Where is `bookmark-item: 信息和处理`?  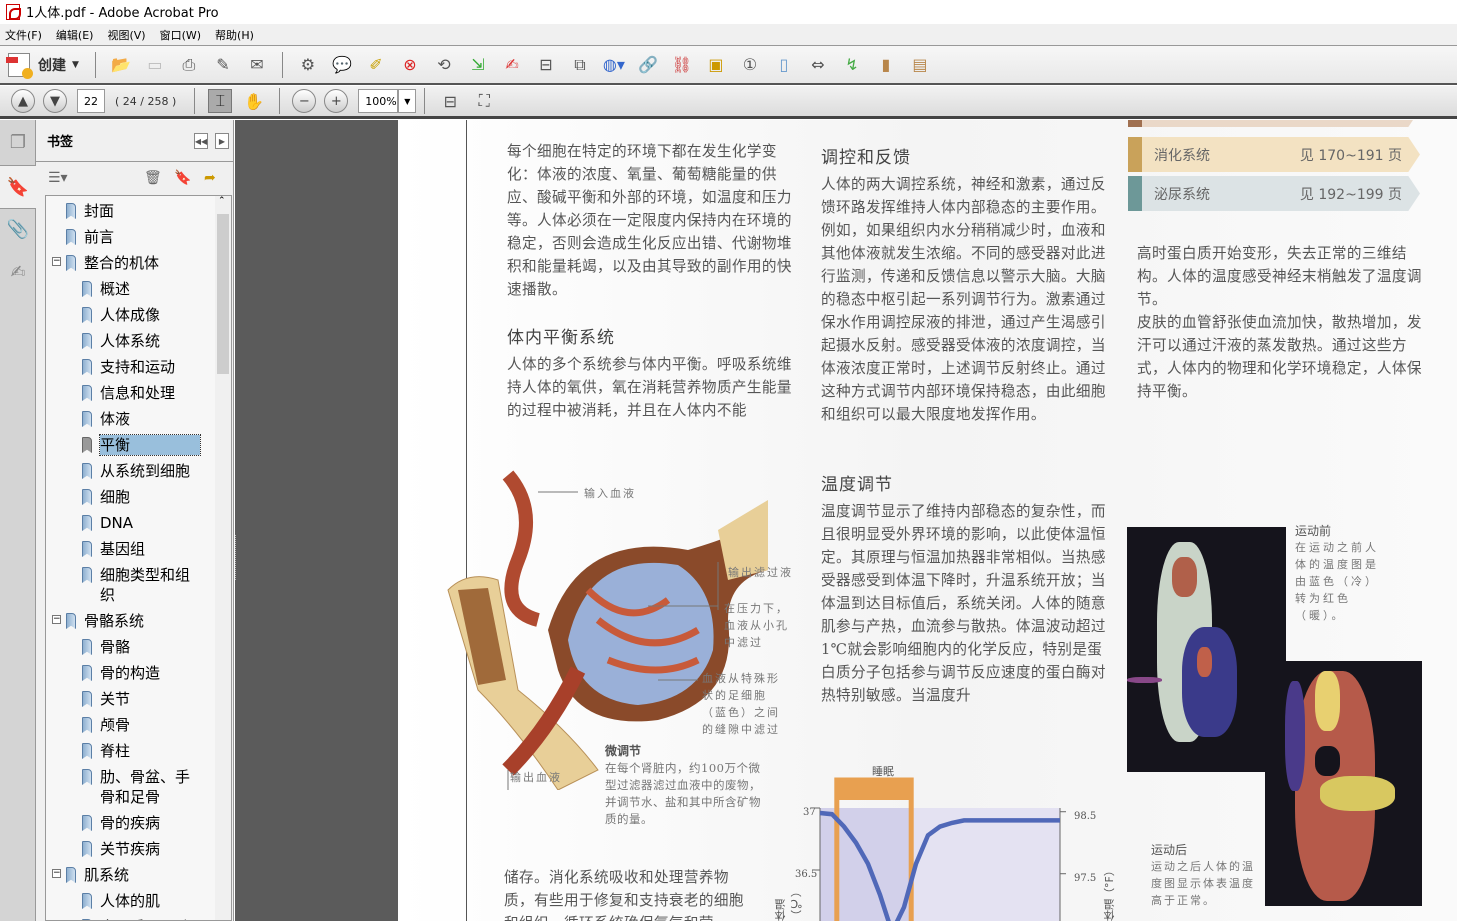
bookmark-item: 信息和处理 is located at coordinates (138, 393).